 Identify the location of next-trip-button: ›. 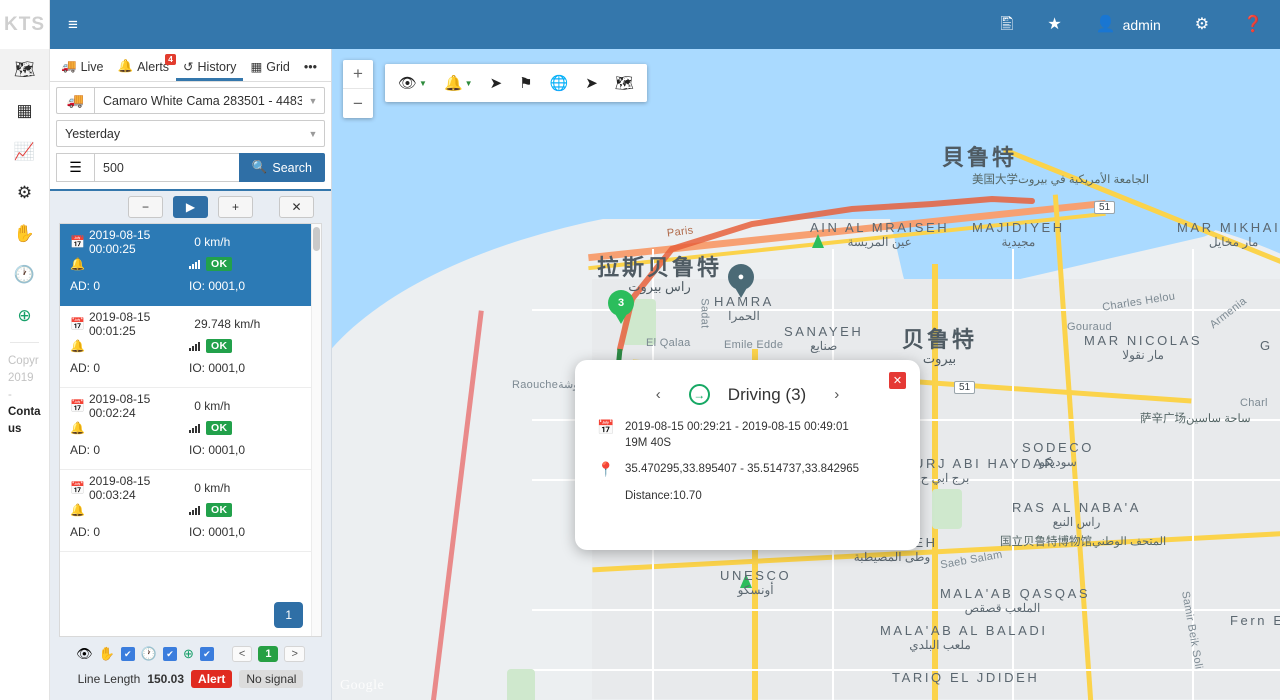
(836, 394).